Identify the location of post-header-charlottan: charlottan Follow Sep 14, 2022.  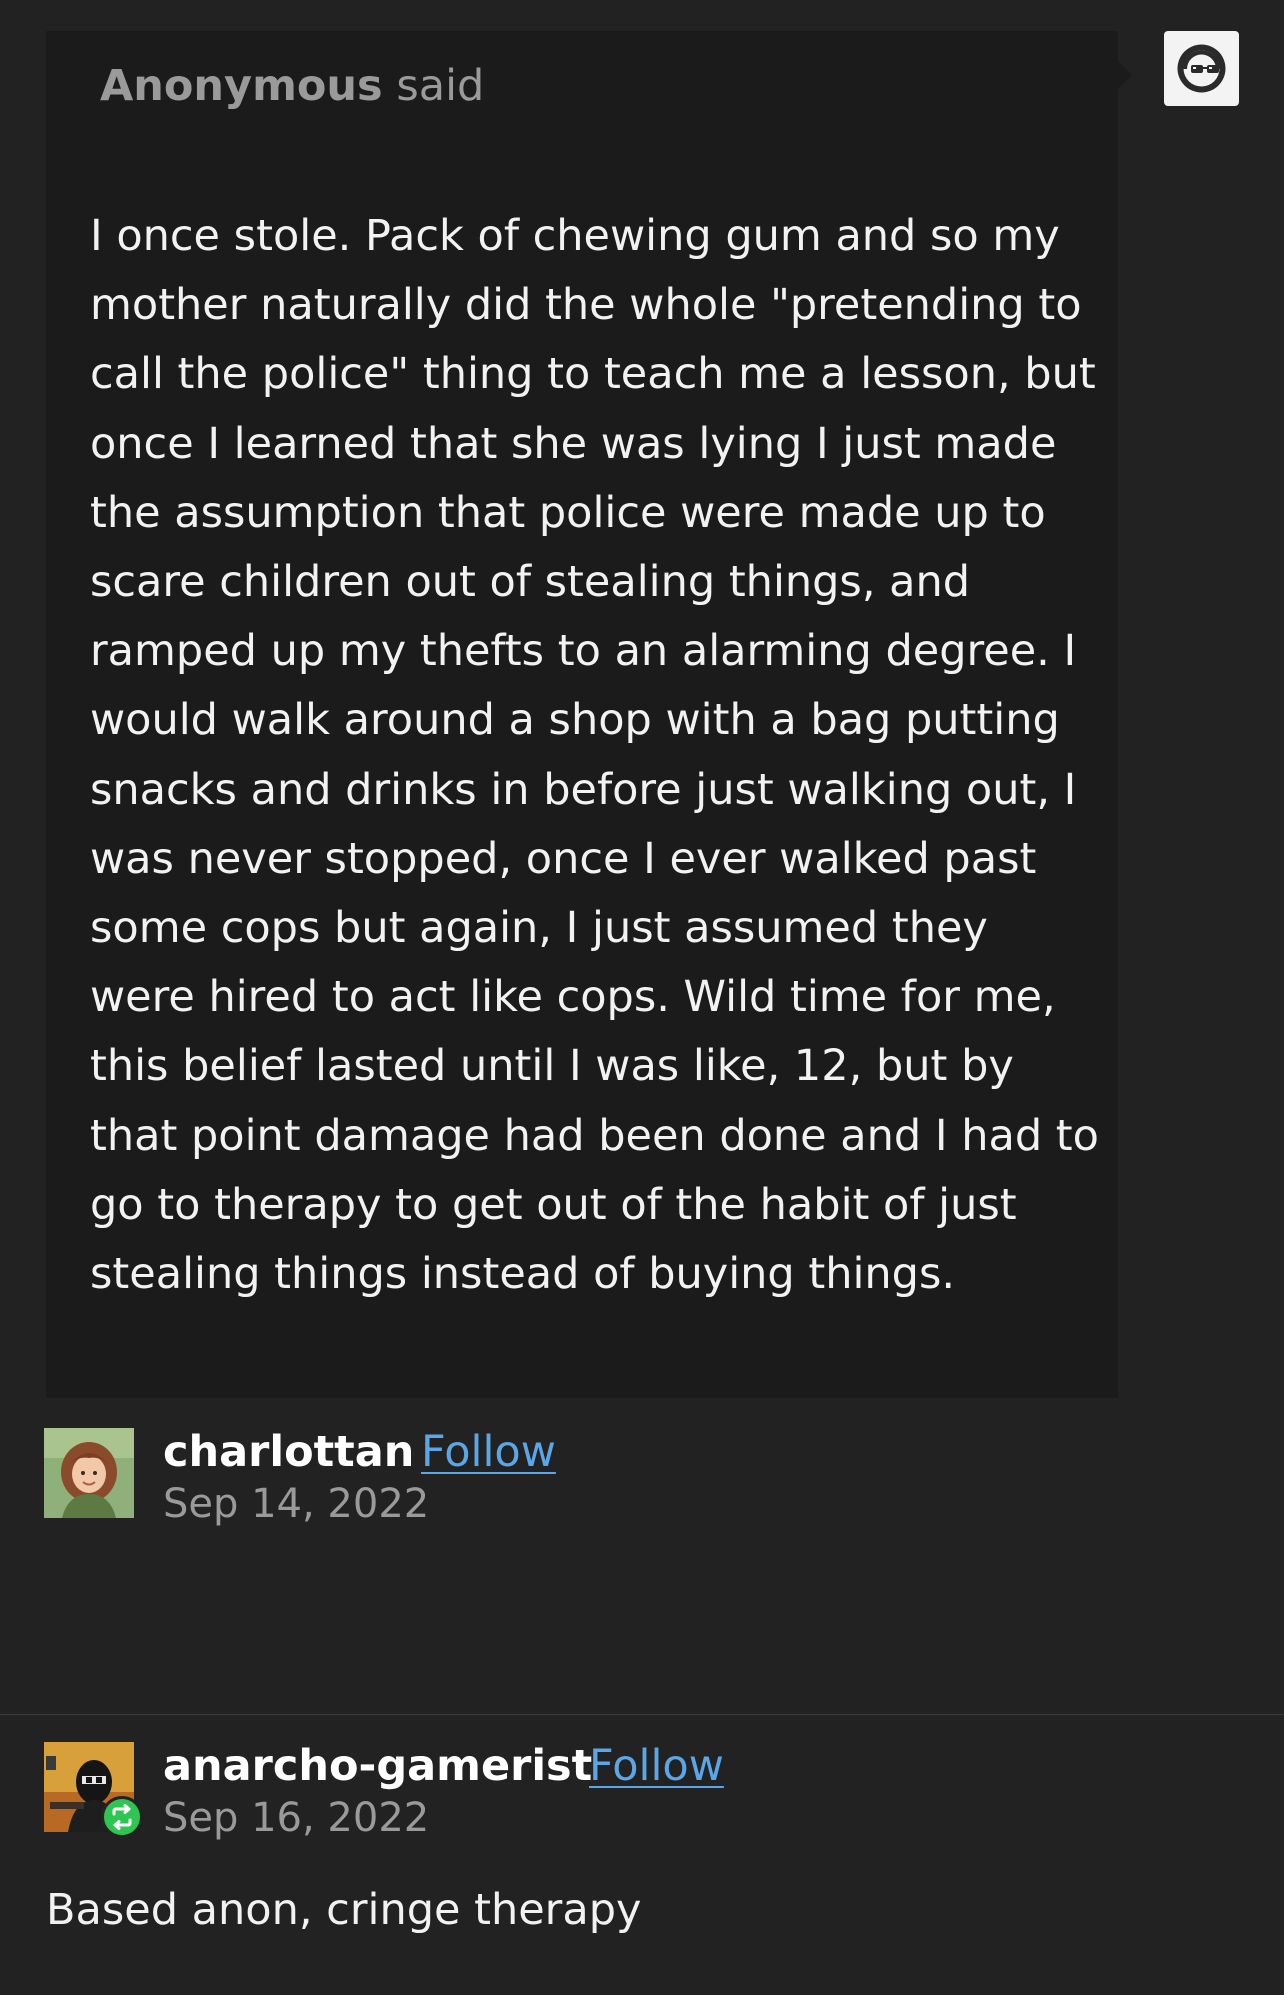
(494, 1477).